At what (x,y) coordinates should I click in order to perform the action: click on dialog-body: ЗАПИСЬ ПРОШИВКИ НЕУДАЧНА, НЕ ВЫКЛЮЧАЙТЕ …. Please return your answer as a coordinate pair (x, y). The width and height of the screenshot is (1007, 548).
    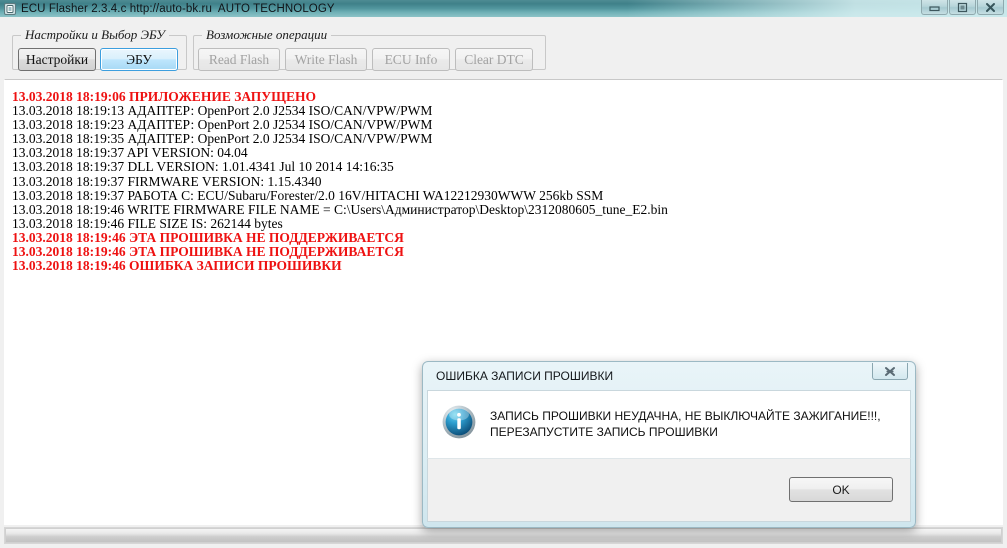
    Looking at the image, I should click on (669, 424).